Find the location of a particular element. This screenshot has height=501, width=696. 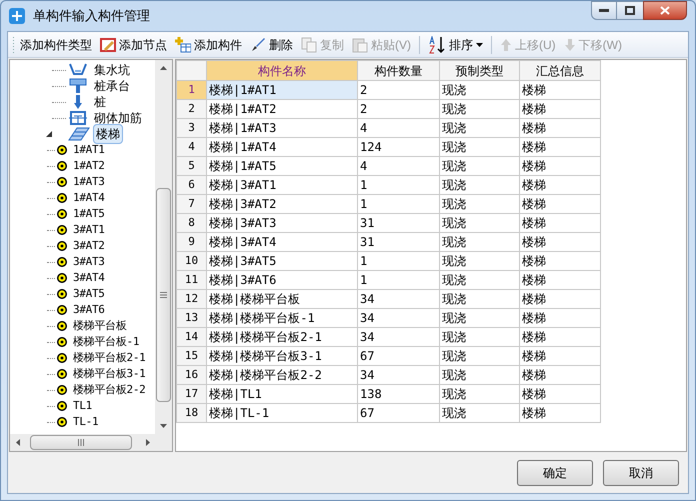

column-header: 预制类型 is located at coordinates (480, 70).